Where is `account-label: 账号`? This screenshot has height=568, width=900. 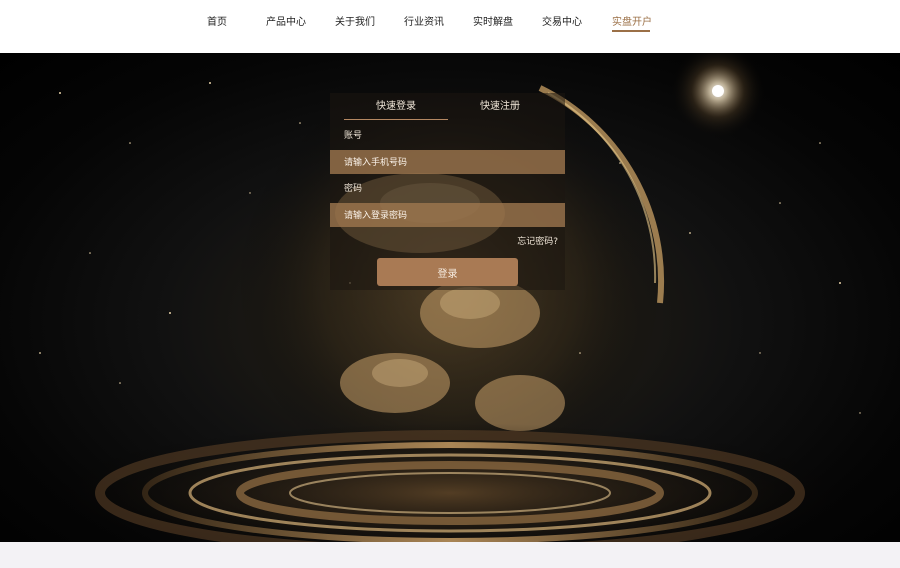
account-label: 账号 is located at coordinates (353, 136).